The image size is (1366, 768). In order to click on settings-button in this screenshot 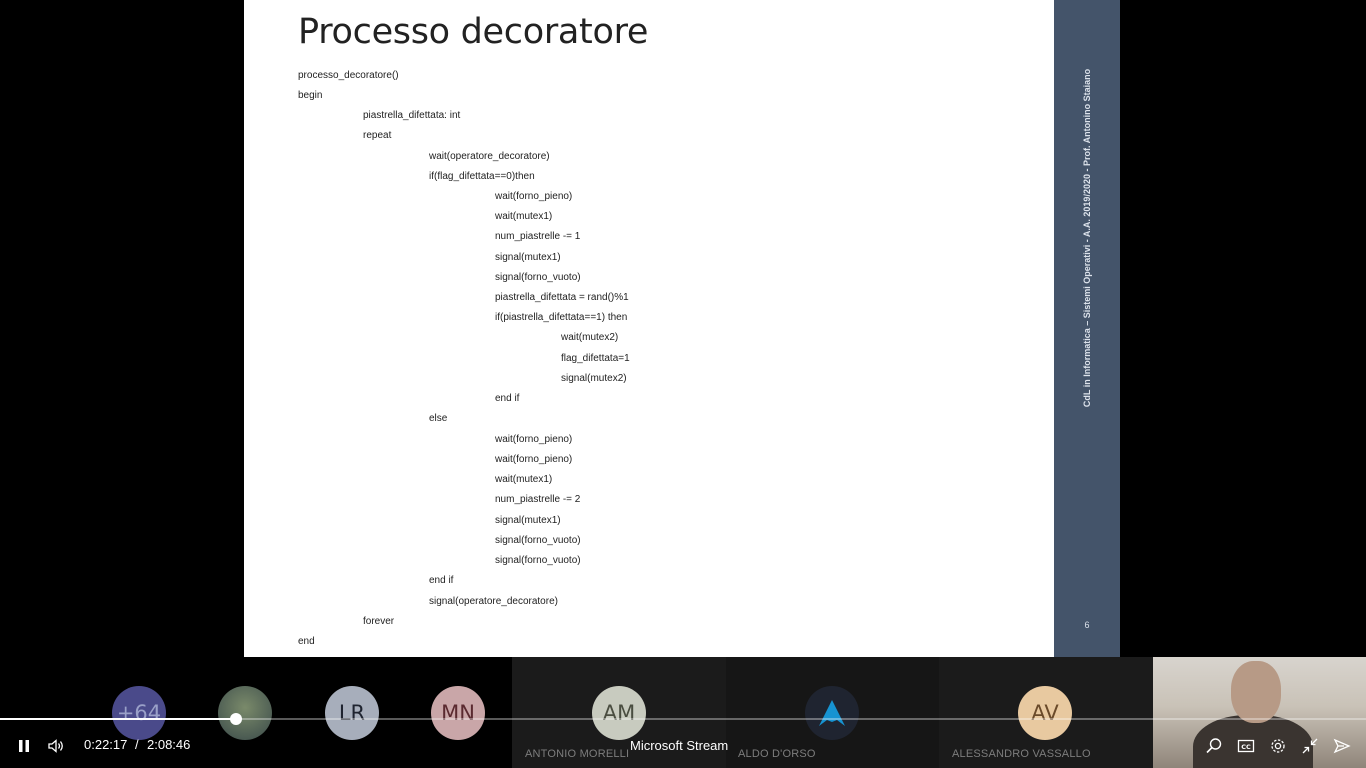, I will do `click(1278, 746)`.